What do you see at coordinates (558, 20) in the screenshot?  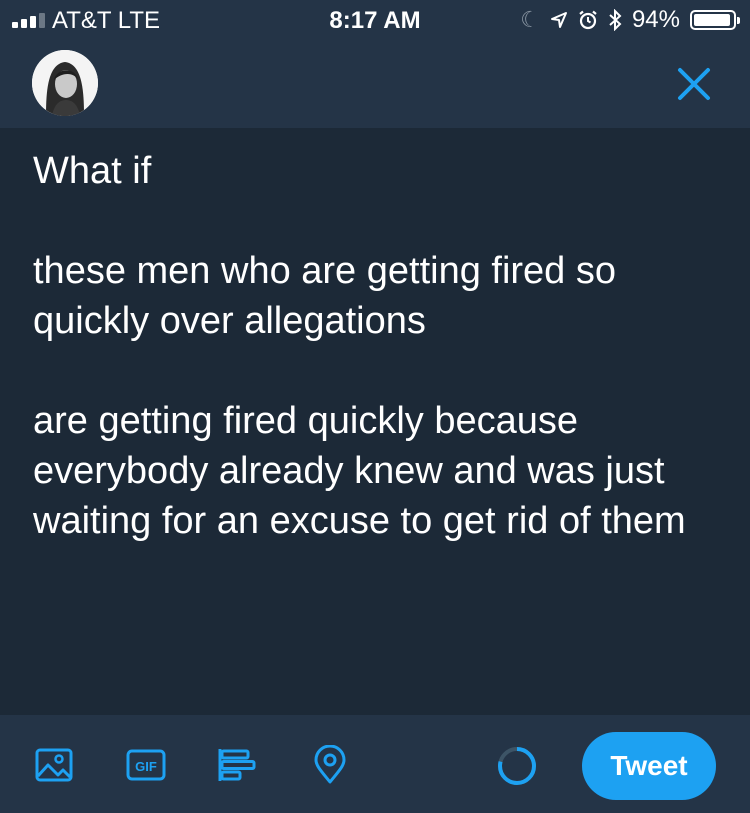 I see `location-icon` at bounding box center [558, 20].